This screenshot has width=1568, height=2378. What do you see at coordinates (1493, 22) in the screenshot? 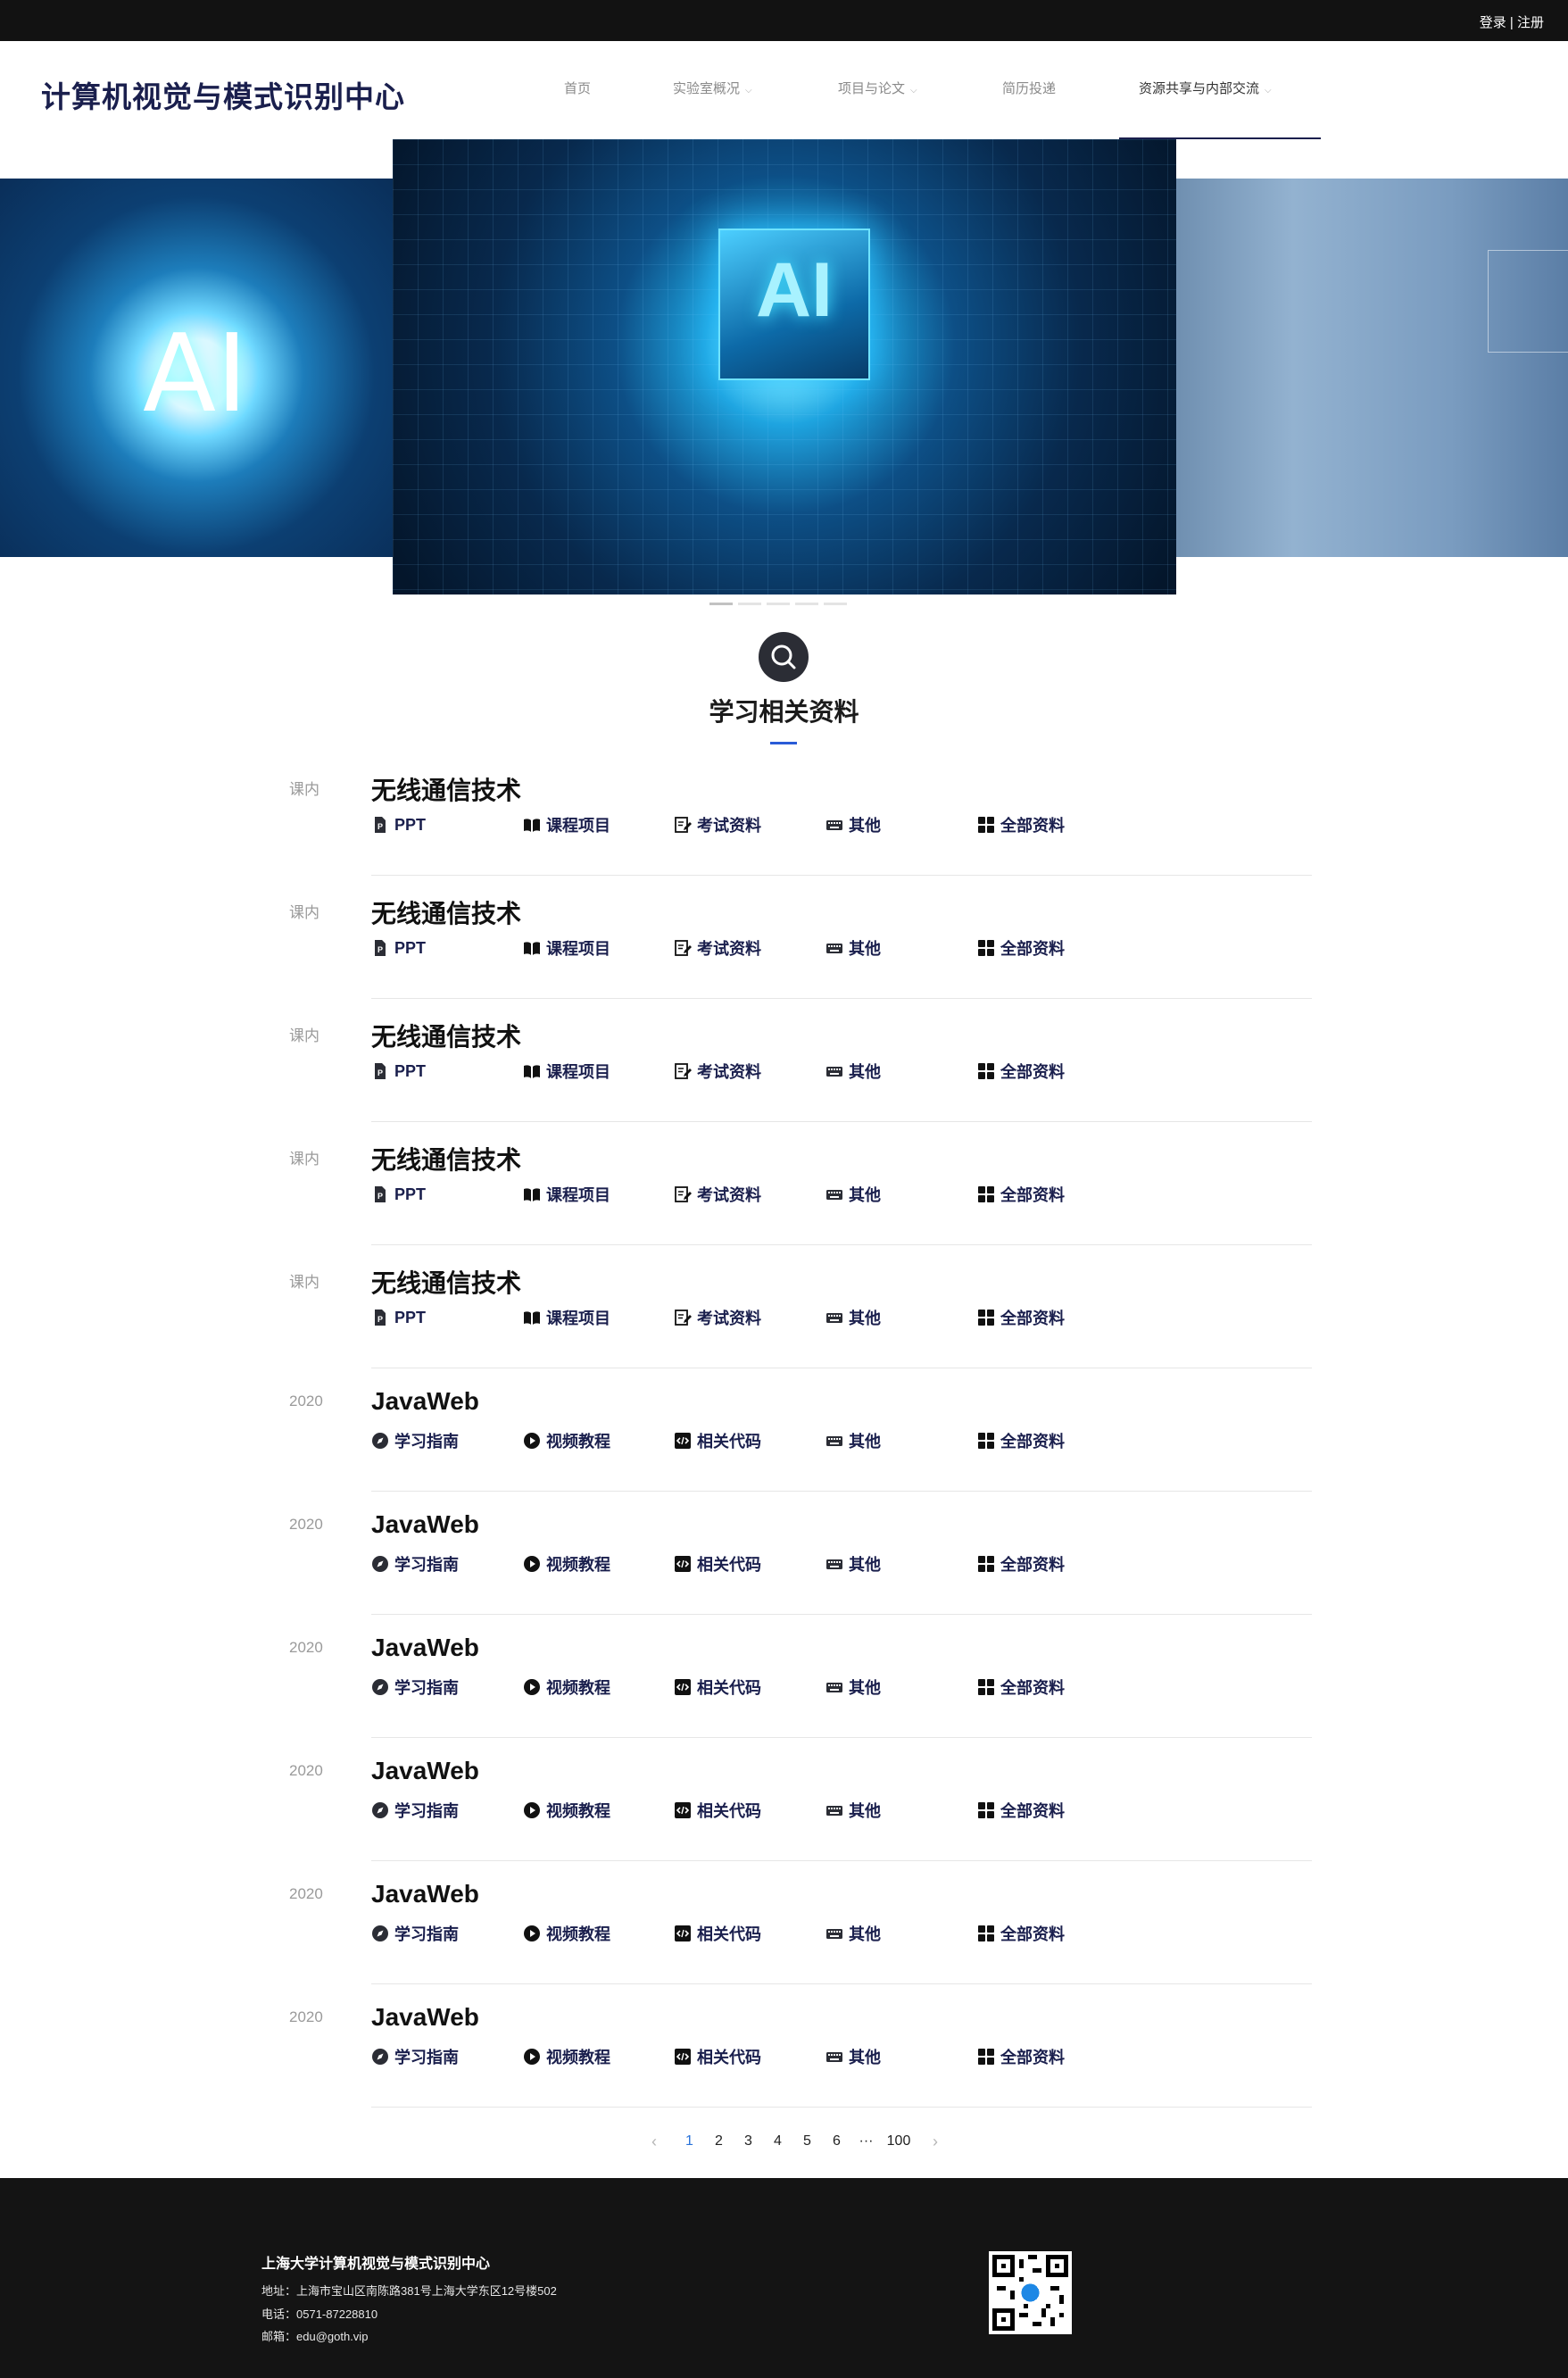
I see `login-link: 登录` at bounding box center [1493, 22].